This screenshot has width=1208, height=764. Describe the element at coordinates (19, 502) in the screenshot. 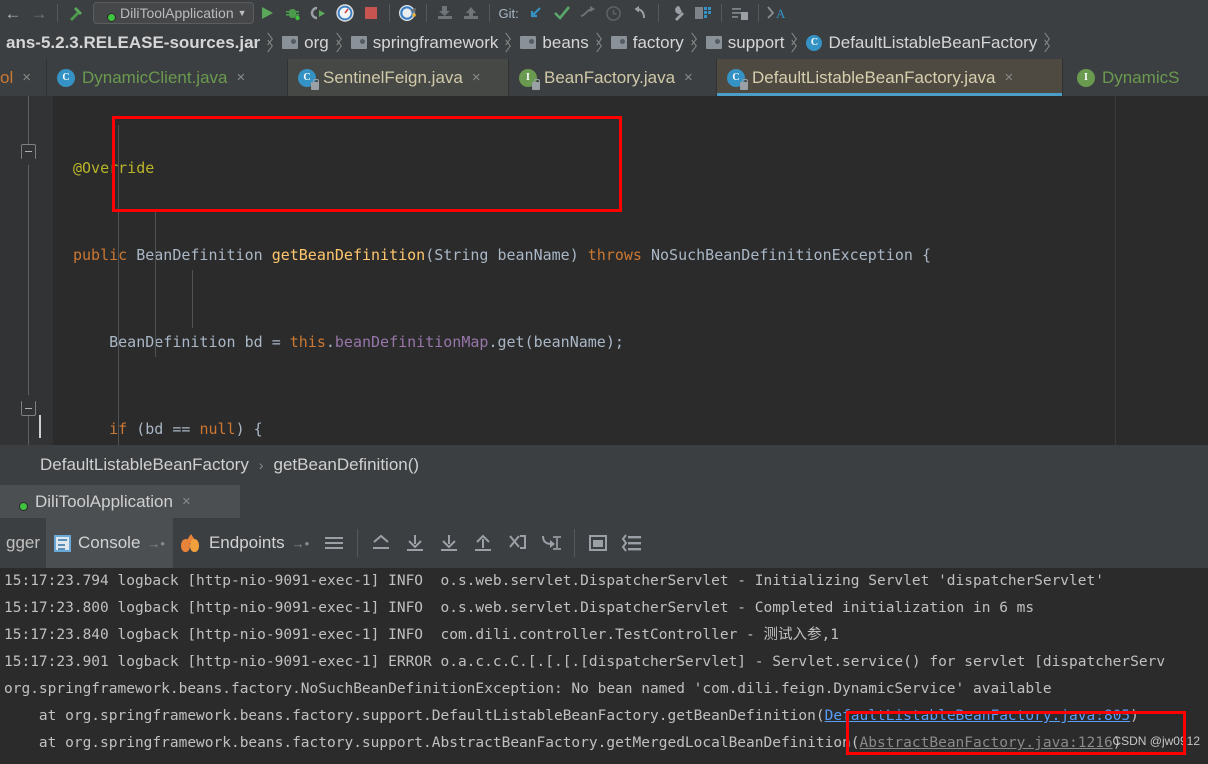

I see `spring-boot-icon` at that location.